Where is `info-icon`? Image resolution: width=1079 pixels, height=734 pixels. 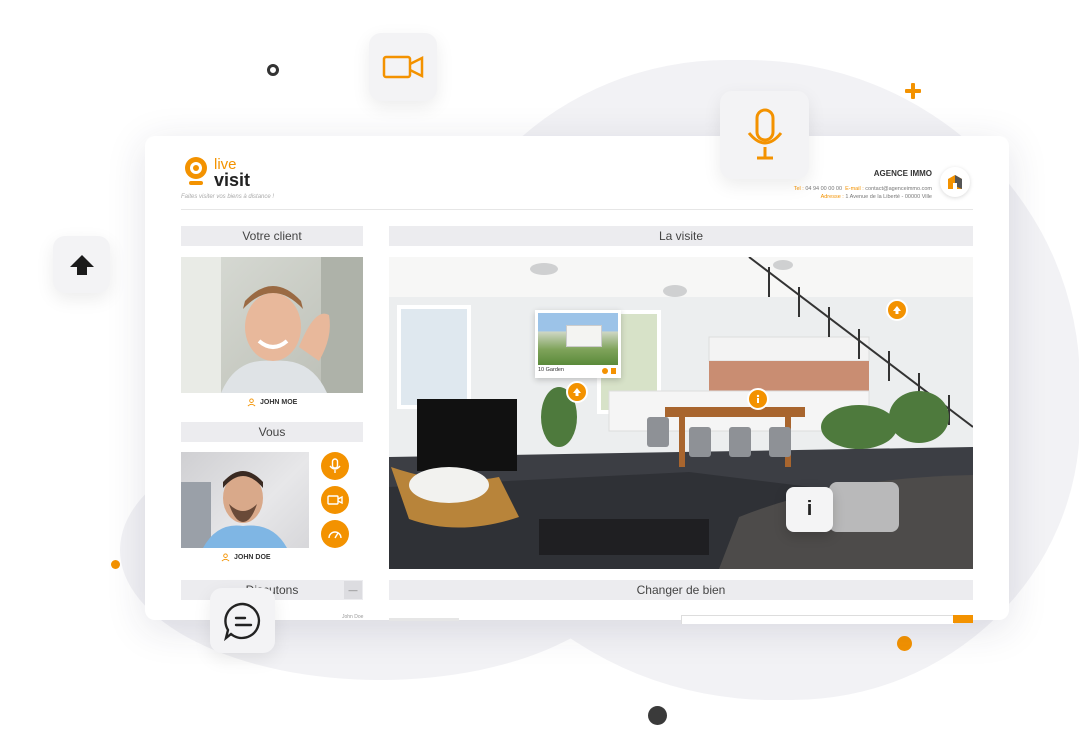 info-icon is located at coordinates (758, 398).